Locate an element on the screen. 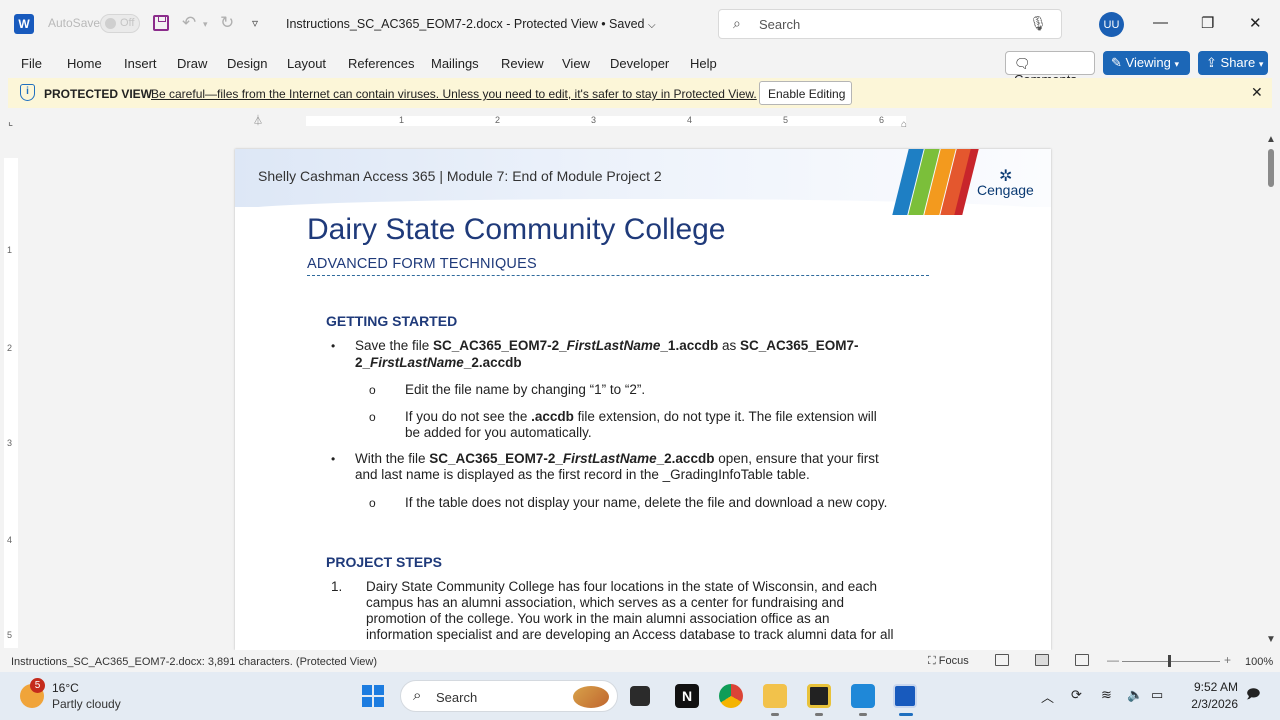  comments-button: 🗨 Comments is located at coordinates (1050, 69).